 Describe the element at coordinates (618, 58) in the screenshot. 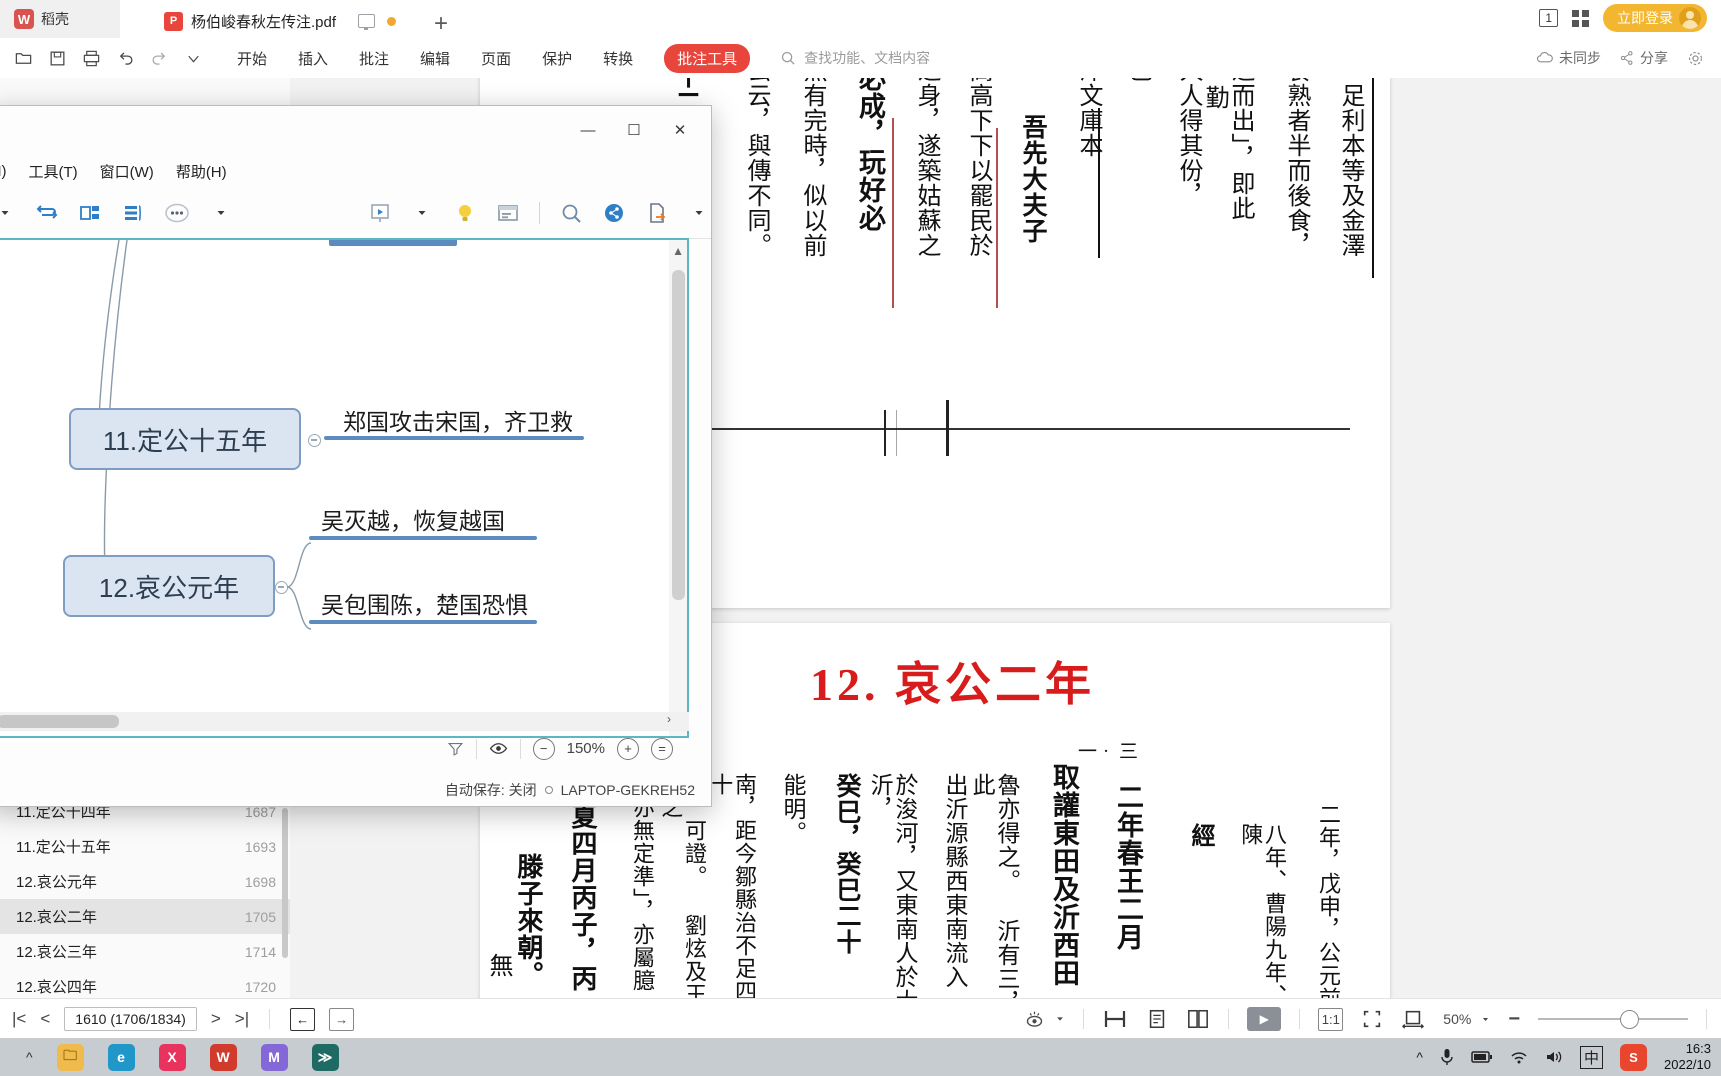

I see `ribbon-tab-convert: 转换` at that location.